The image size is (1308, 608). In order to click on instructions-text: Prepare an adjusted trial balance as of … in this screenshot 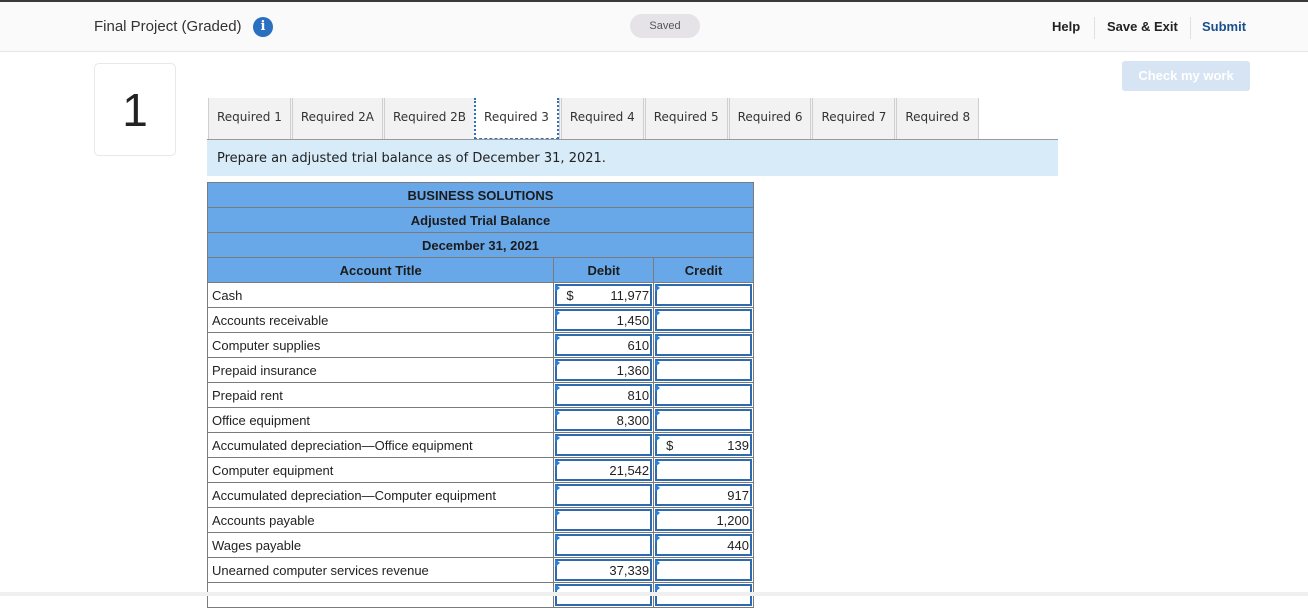, I will do `click(632, 157)`.